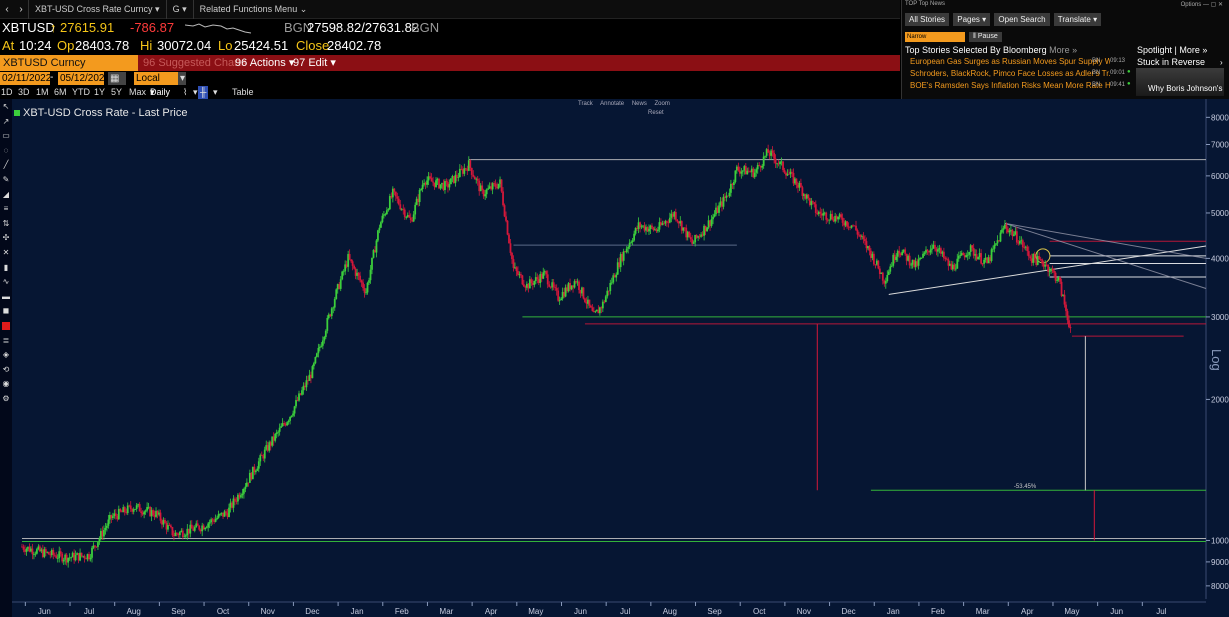  Describe the element at coordinates (185, 92) in the screenshot. I see `line-chart-icon: ⌇` at that location.